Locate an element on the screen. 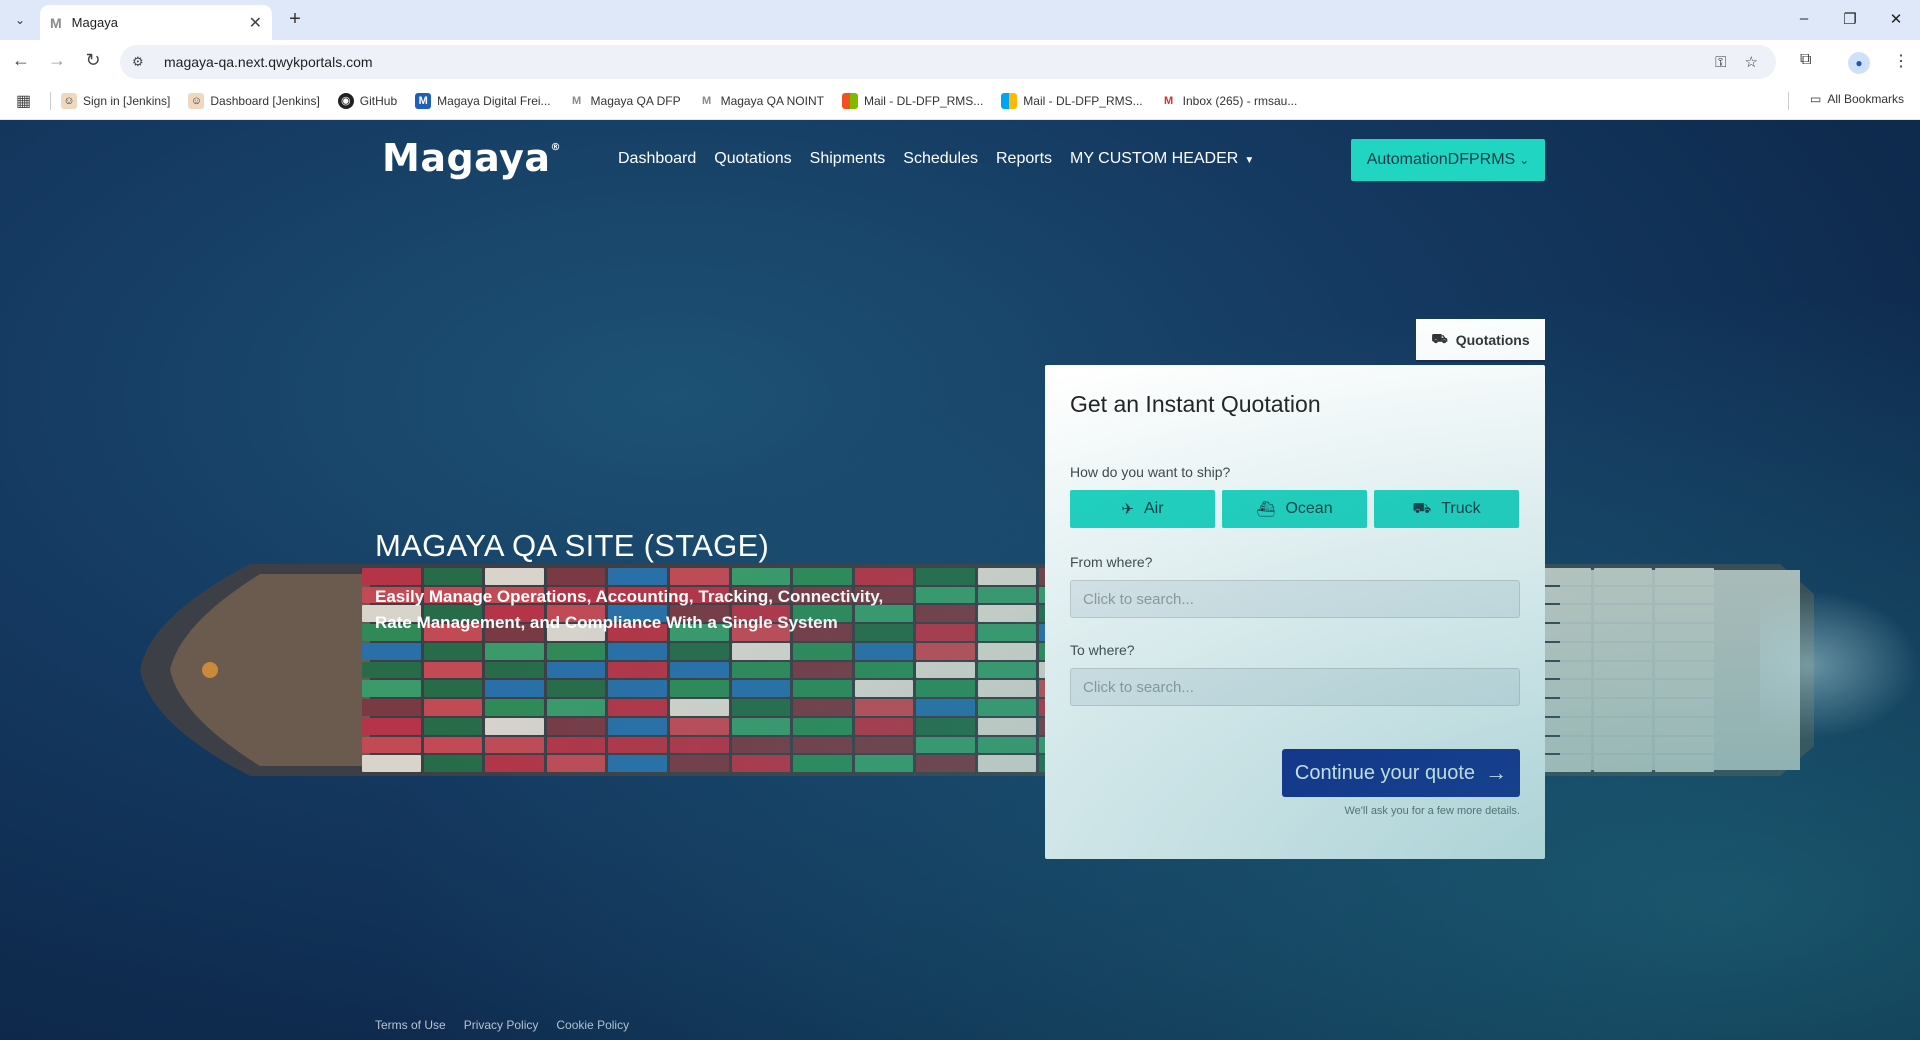 This screenshot has width=1920, height=1040. close-window-button: ✕ is located at coordinates (1896, 19).